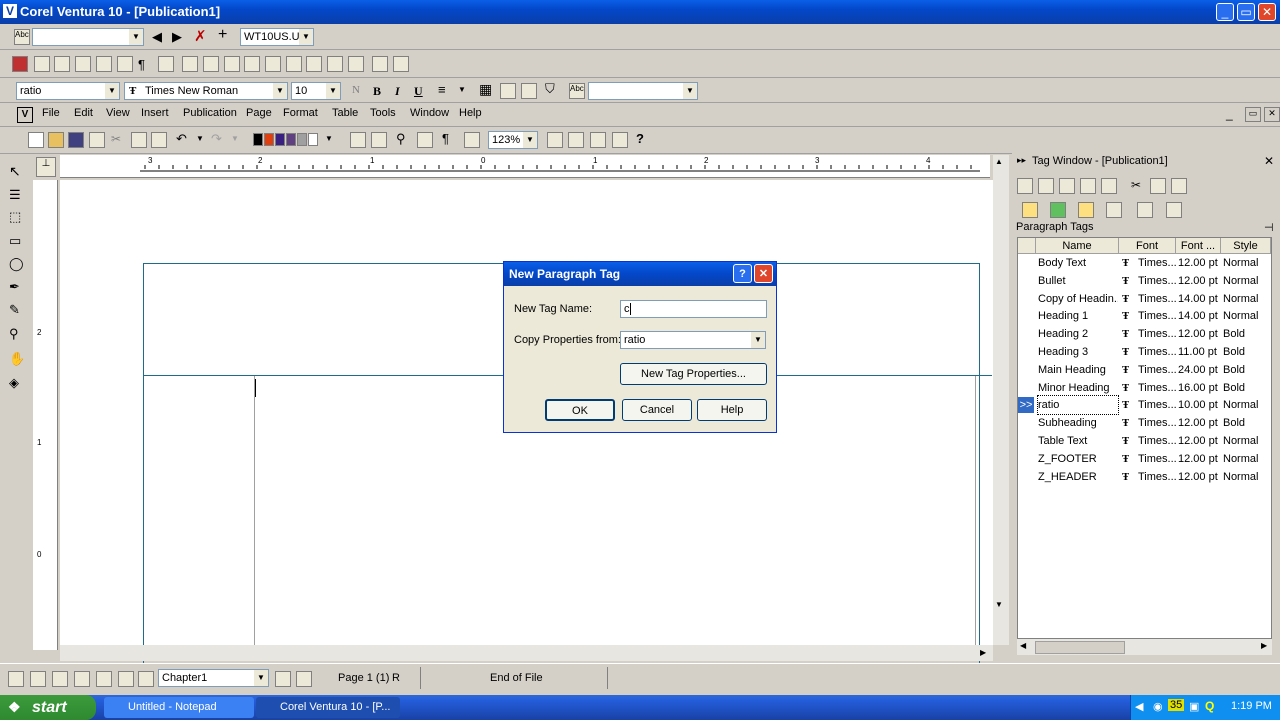 The width and height of the screenshot is (1280, 720). What do you see at coordinates (1144, 299) in the screenshot?
I see `tag-row: Copy of Headin... Times... 14.00 pt Normal Ŧ` at bounding box center [1144, 299].